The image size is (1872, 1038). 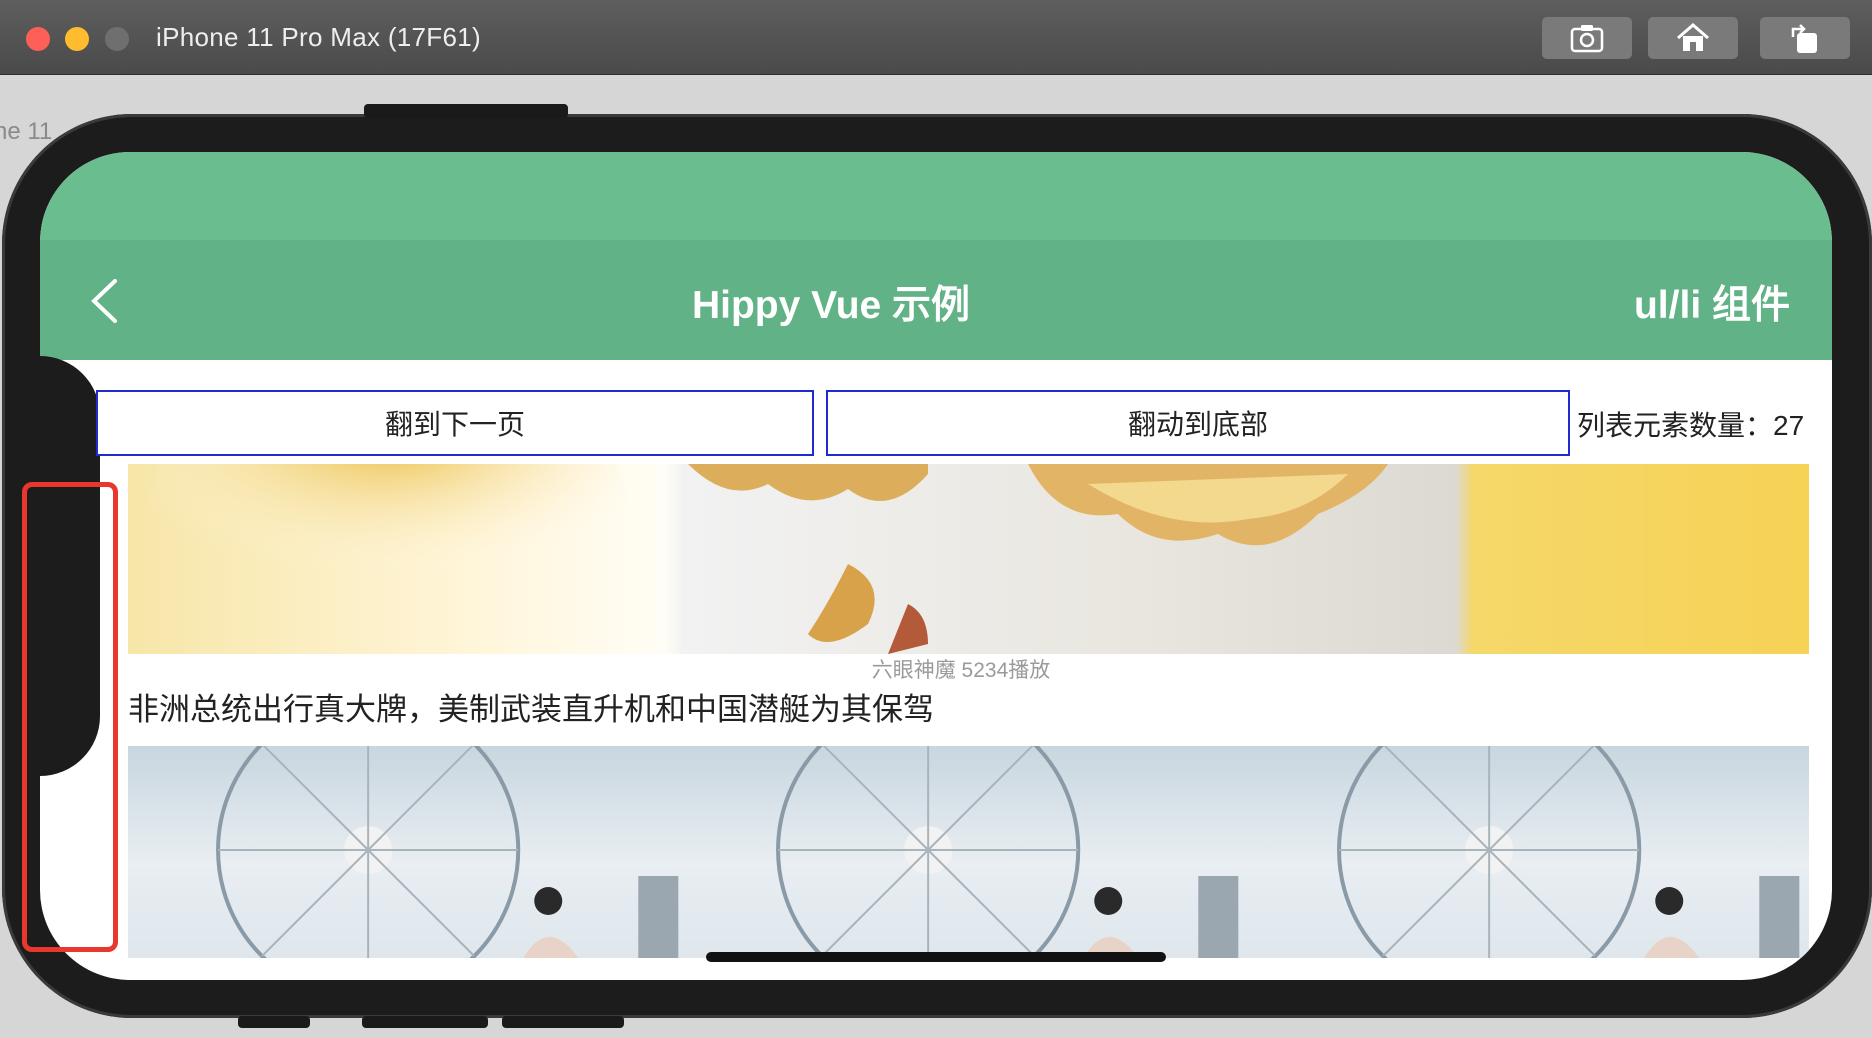 I want to click on home-icon, so click(x=1693, y=37).